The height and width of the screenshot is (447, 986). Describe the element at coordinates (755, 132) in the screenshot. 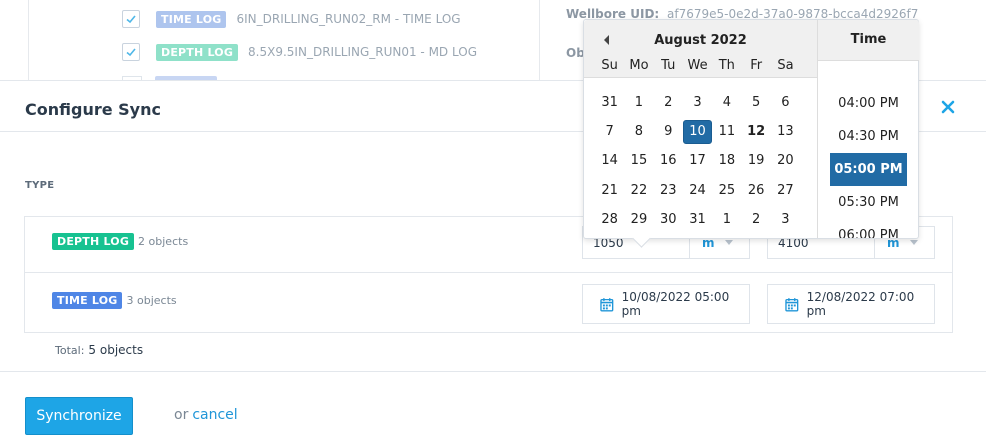

I see `calendar-day: 12` at that location.